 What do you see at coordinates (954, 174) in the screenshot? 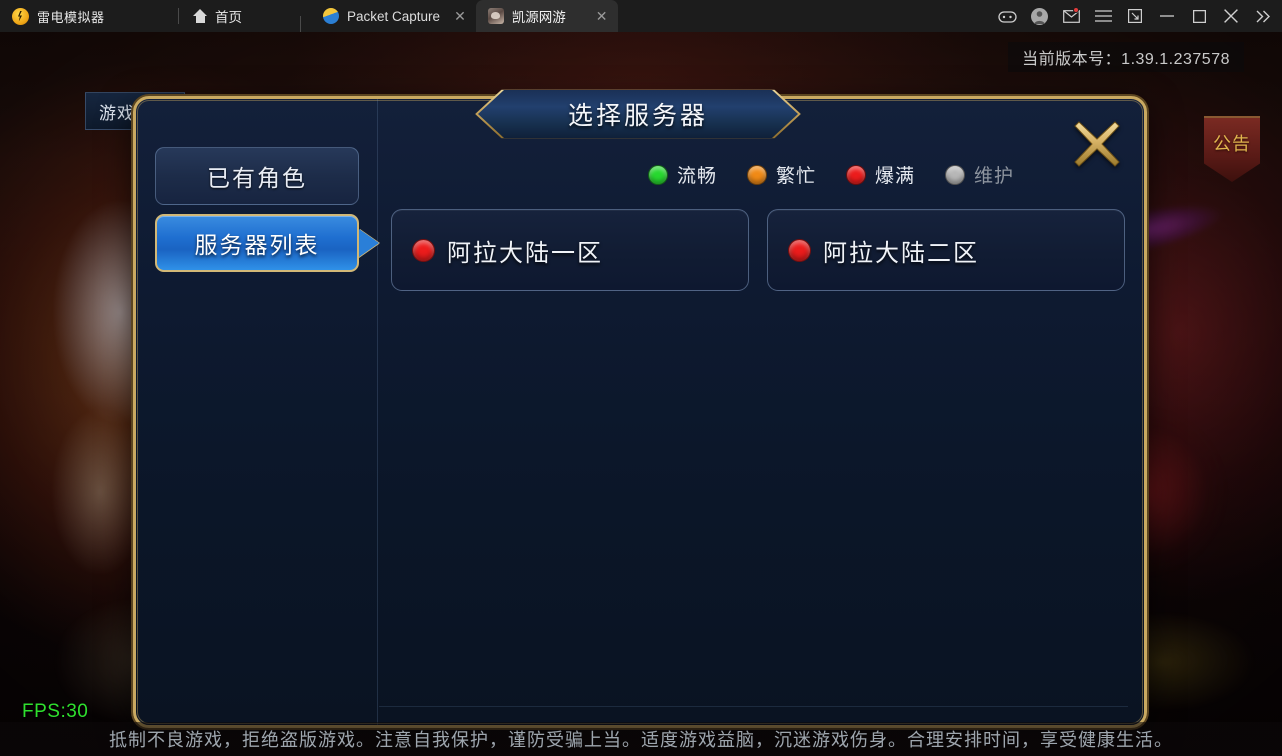
I see `legend-dot-maintenance` at bounding box center [954, 174].